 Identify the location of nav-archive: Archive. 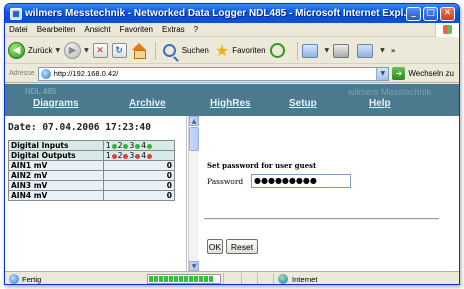
(147, 103).